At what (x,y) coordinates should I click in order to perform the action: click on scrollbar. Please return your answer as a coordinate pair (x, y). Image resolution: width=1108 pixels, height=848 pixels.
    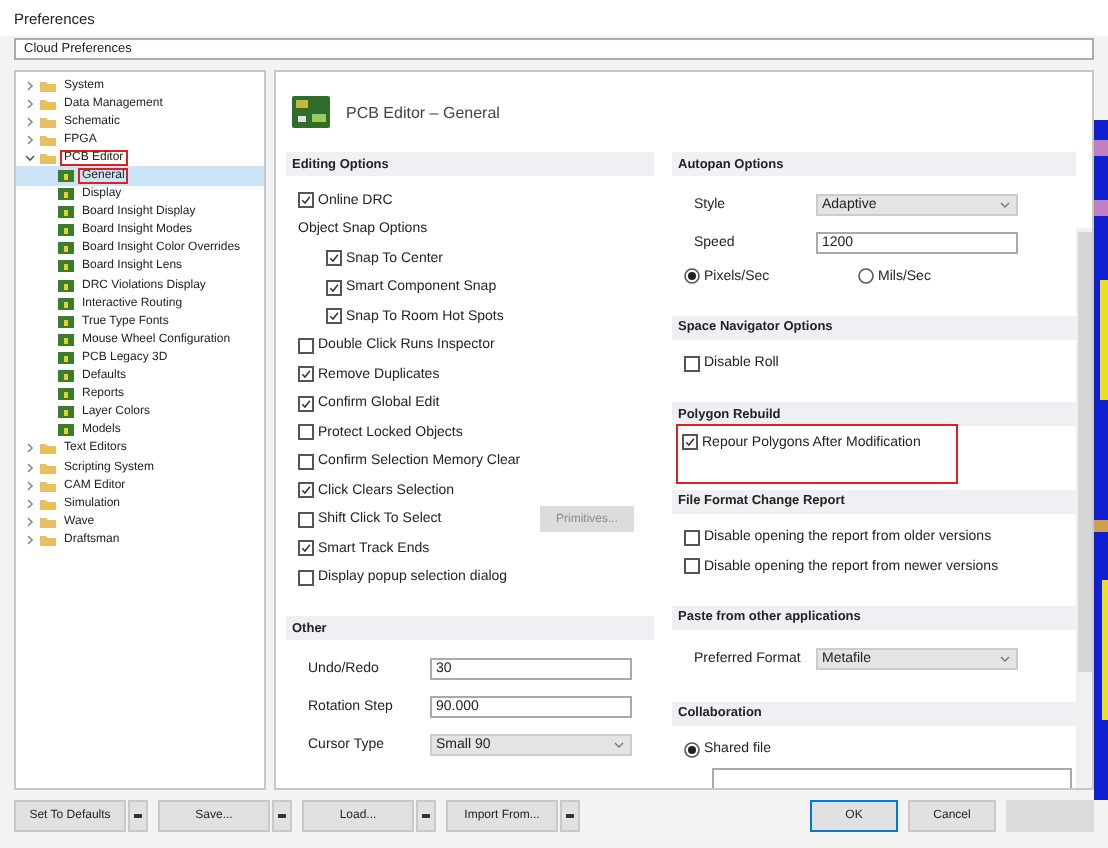
    Looking at the image, I should click on (1084, 508).